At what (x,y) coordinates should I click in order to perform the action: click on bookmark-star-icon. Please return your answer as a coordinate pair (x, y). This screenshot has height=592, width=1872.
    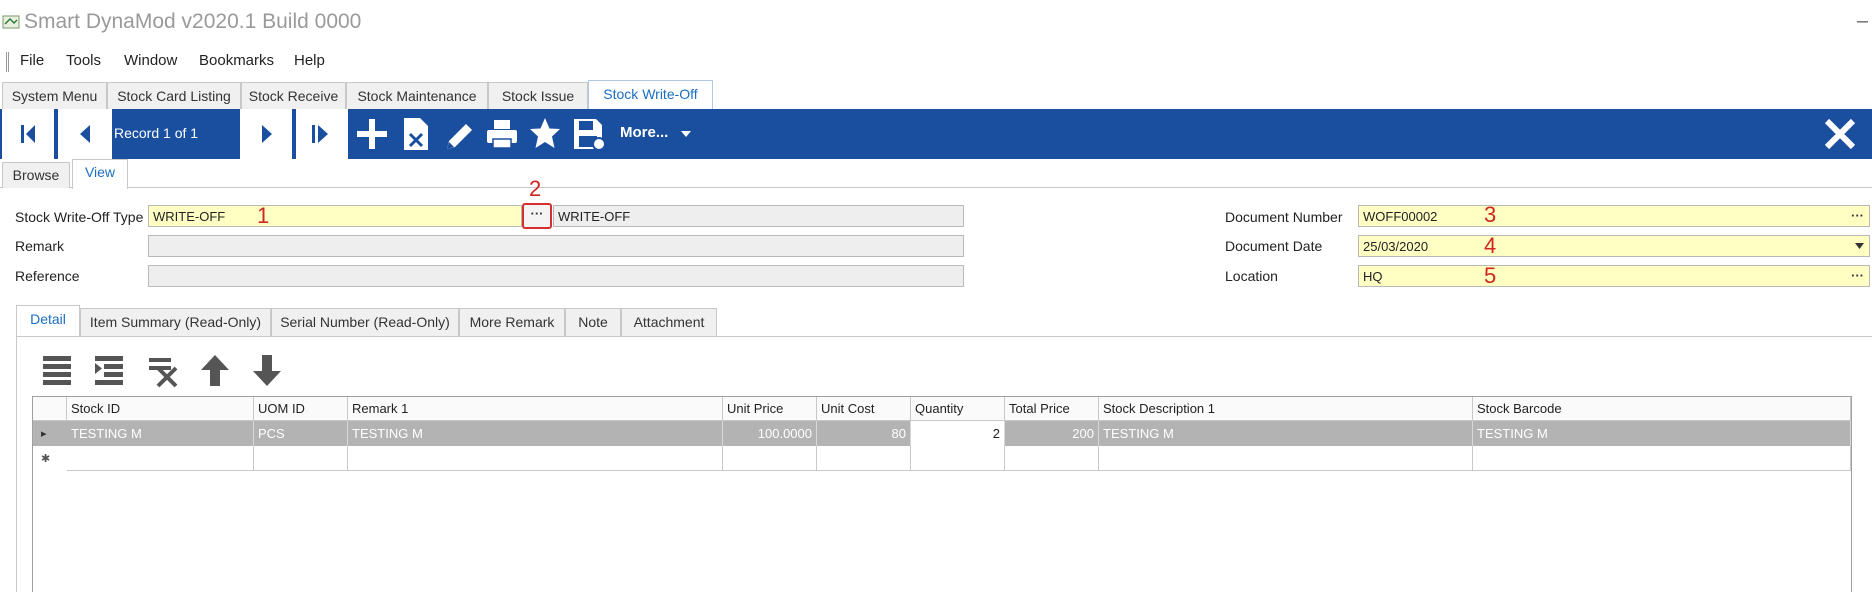
    Looking at the image, I should click on (545, 133).